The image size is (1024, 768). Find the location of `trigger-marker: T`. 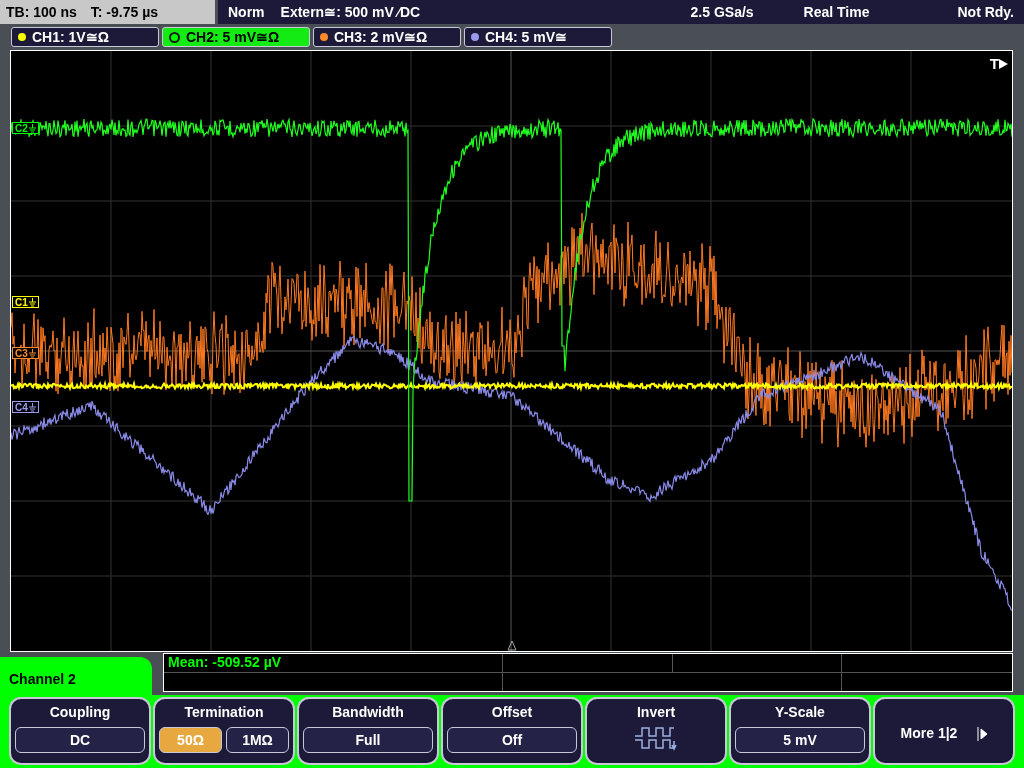

trigger-marker: T is located at coordinates (994, 64).